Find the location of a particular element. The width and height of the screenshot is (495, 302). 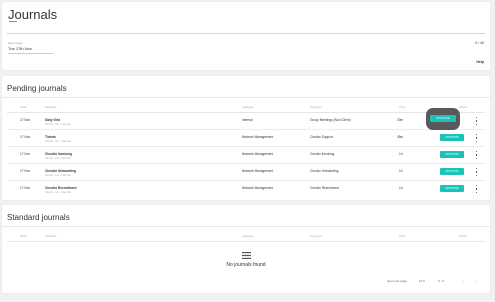

date-range-label: Date range is located at coordinates (15, 43).